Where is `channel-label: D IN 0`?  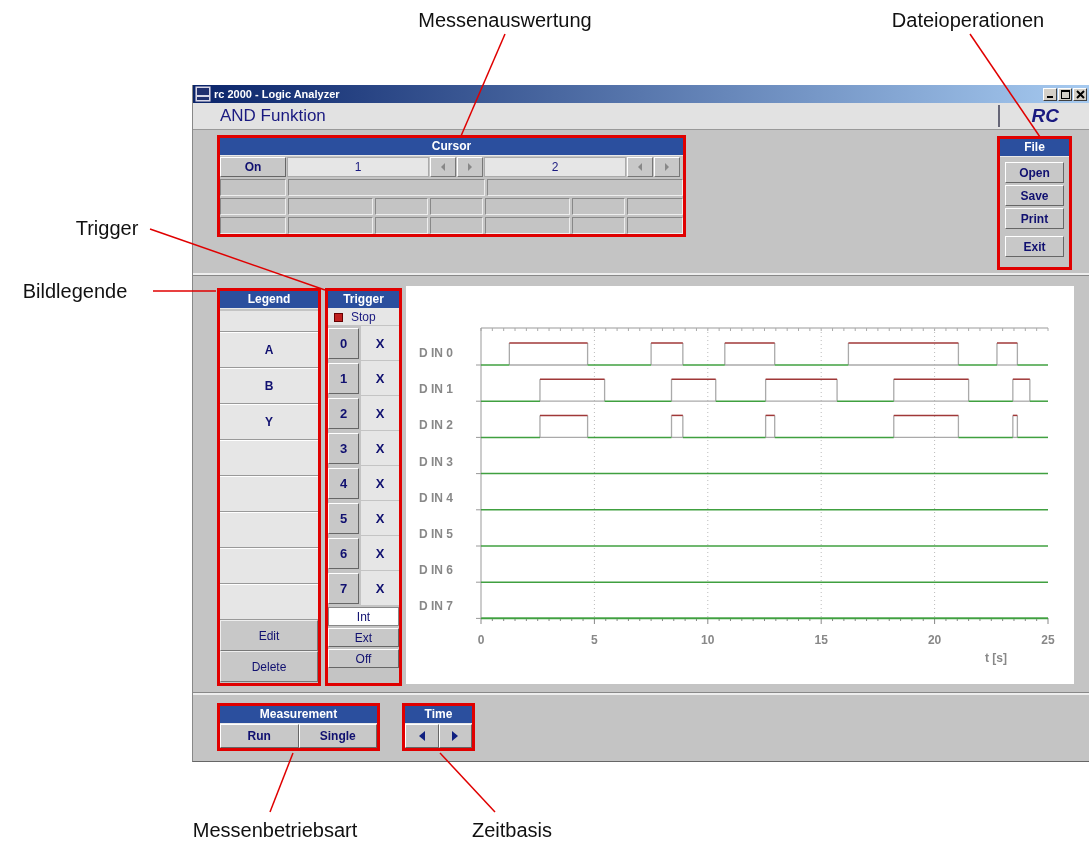
channel-label: D IN 0 is located at coordinates (436, 353).